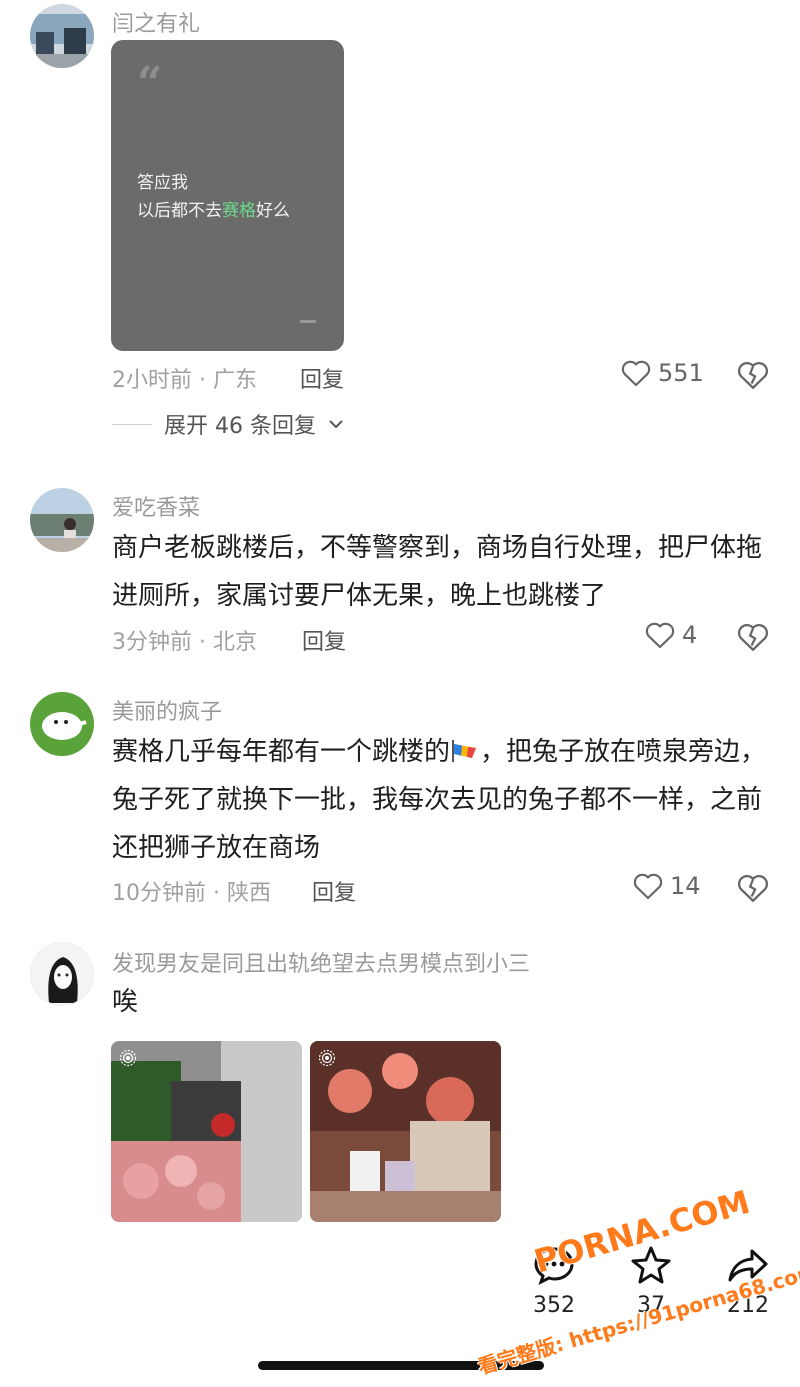  Describe the element at coordinates (213, 211) in the screenshot. I see `quote-line-2: 以后都不去赛格好么` at that location.